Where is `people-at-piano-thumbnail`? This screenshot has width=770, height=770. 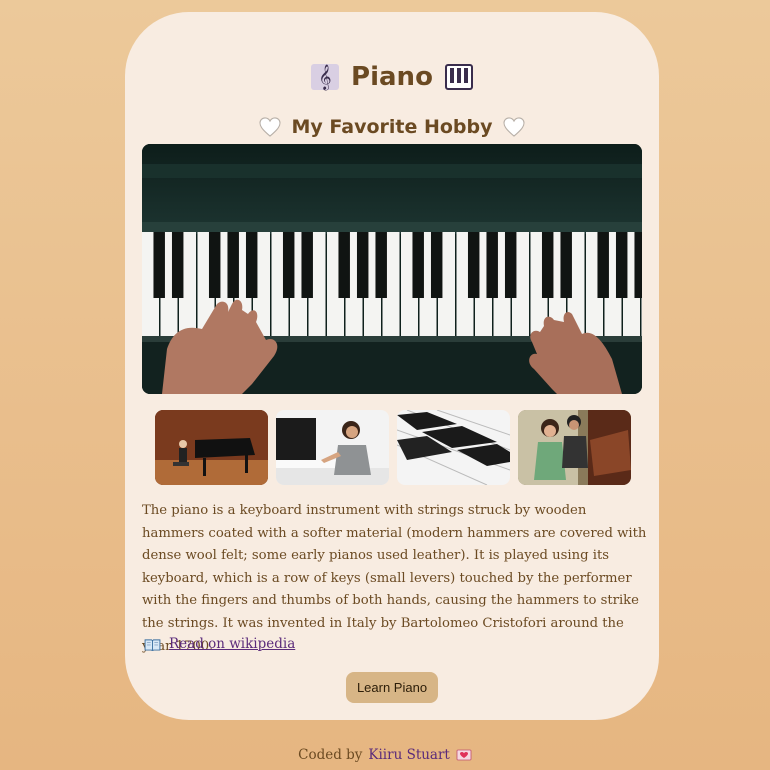 people-at-piano-thumbnail is located at coordinates (574, 447).